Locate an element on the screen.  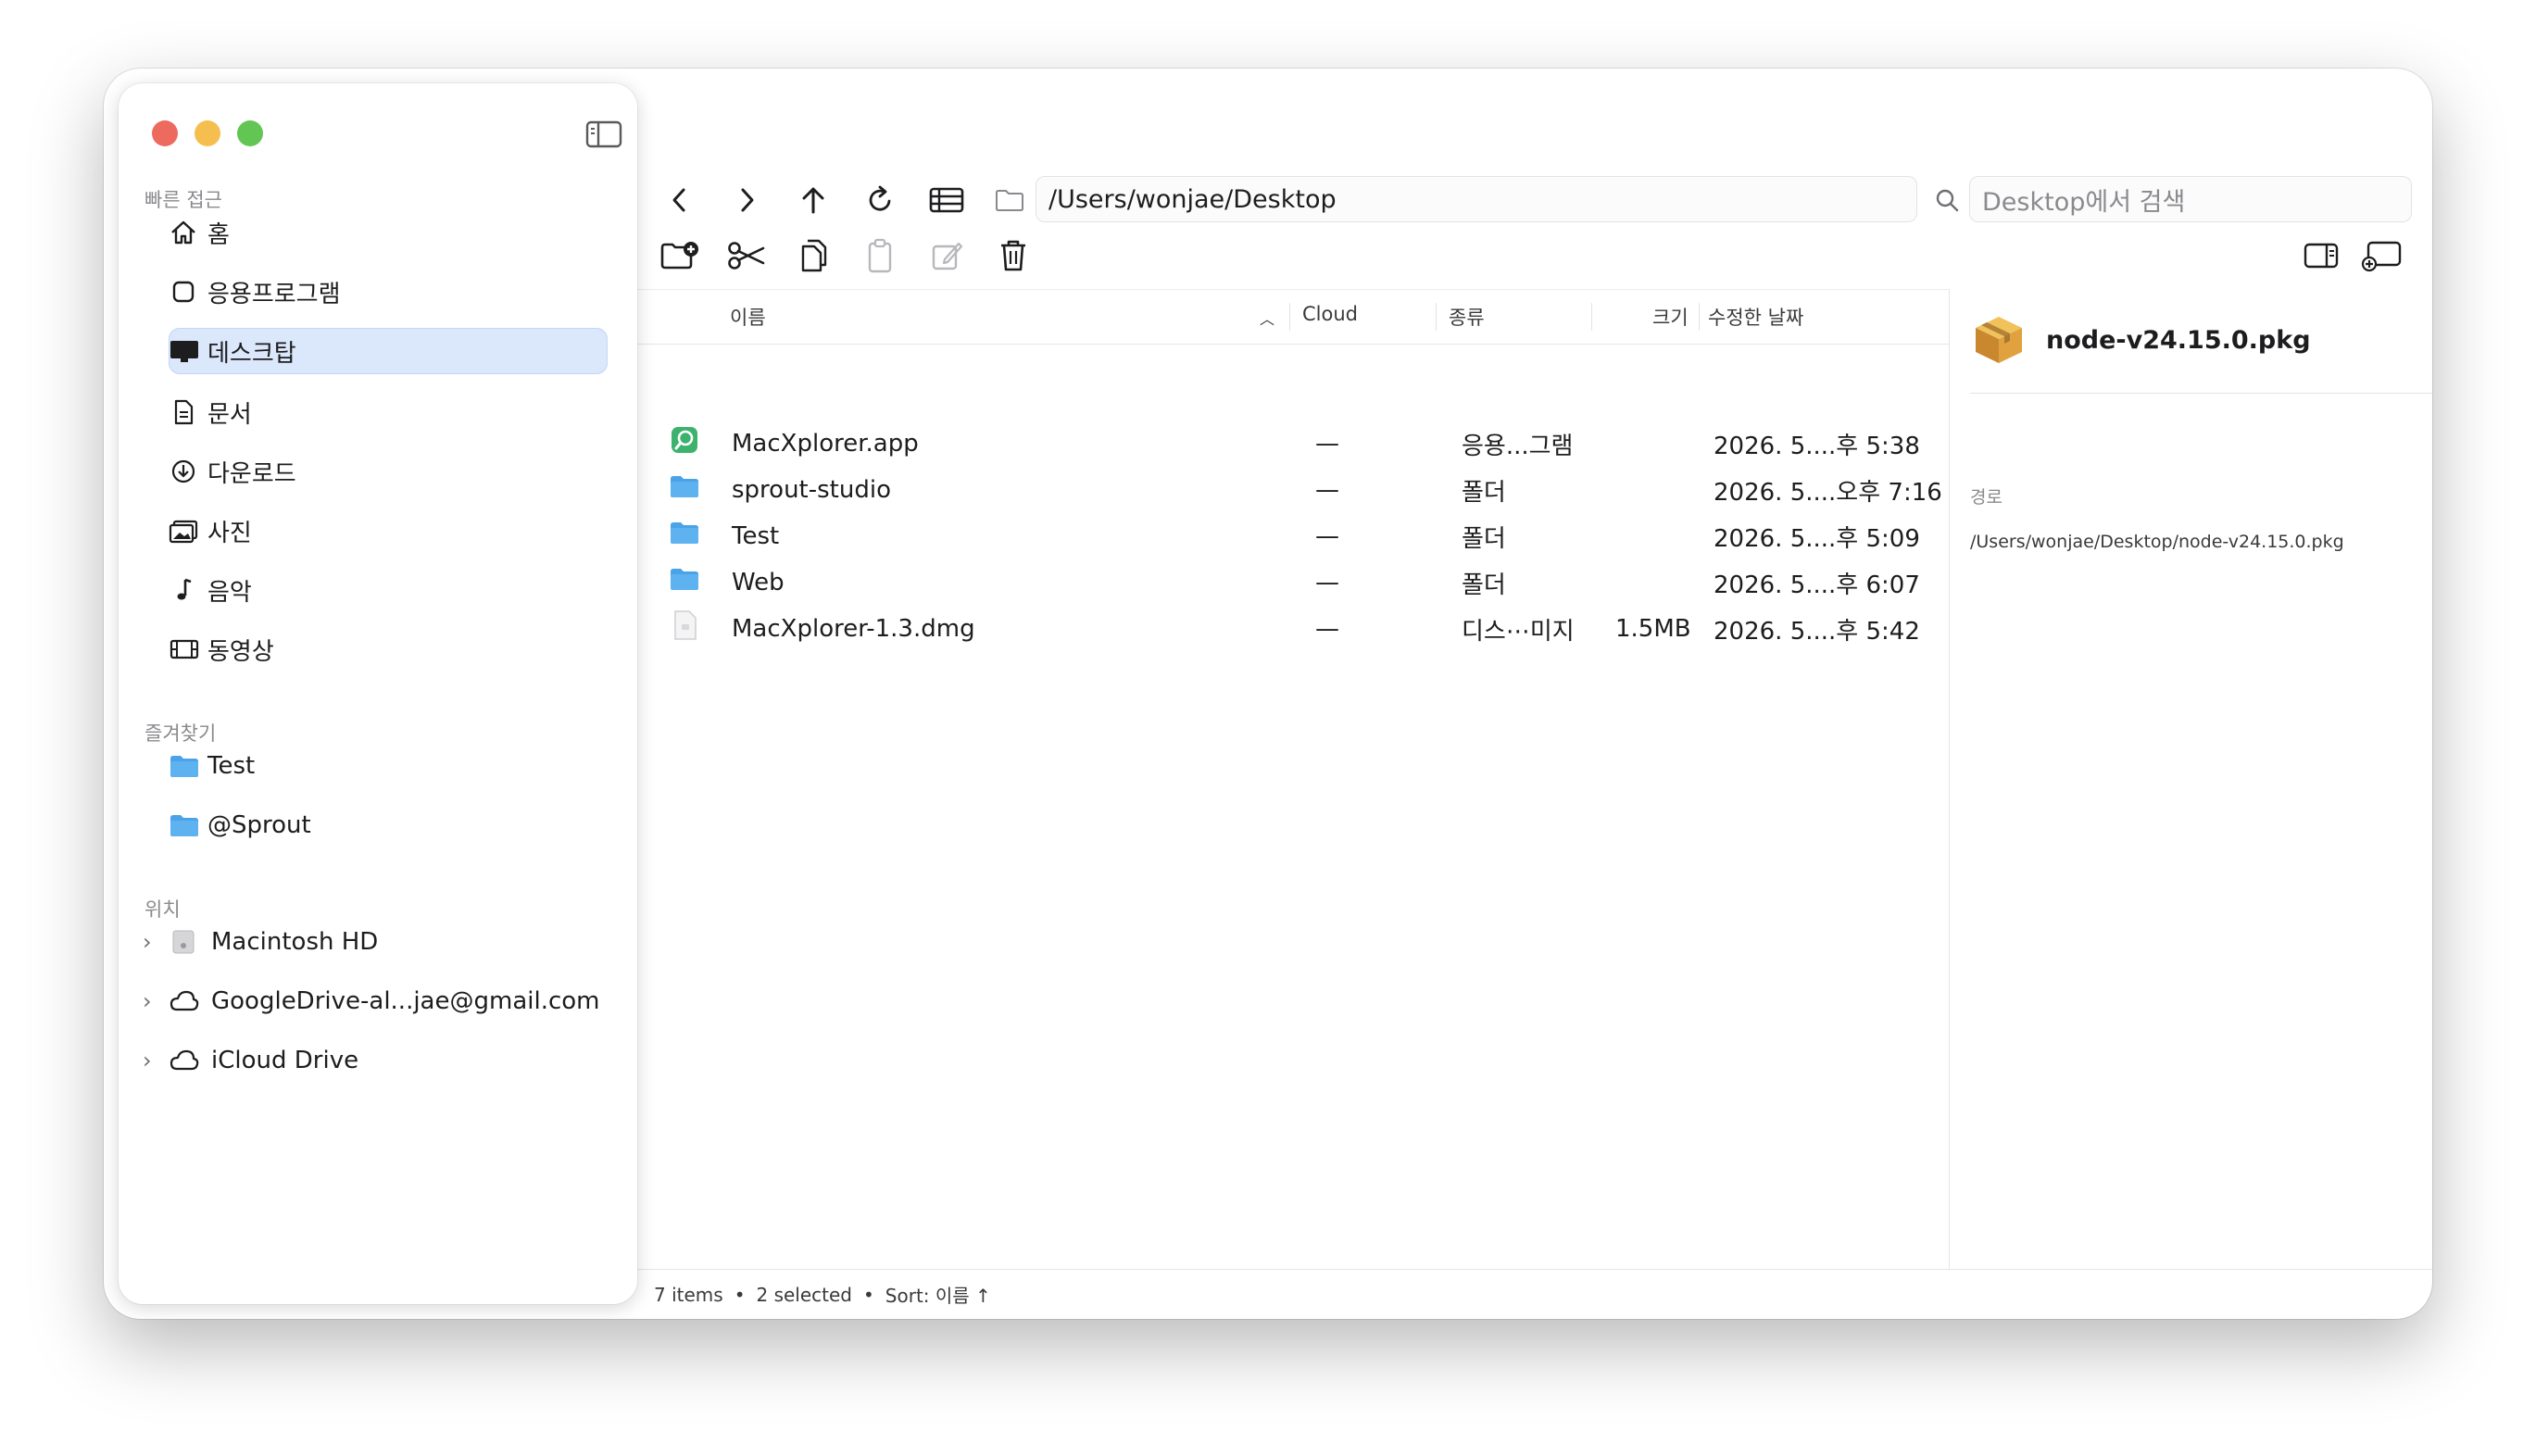
sidebar-item-label: 음악 is located at coordinates (229, 592).